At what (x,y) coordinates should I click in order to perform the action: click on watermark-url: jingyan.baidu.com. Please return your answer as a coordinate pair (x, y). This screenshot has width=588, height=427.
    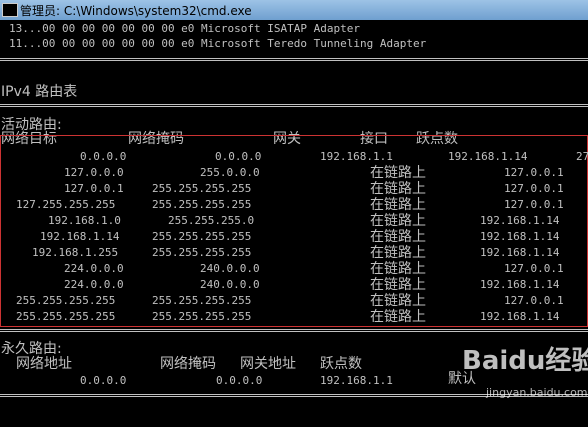
    Looking at the image, I should click on (537, 392).